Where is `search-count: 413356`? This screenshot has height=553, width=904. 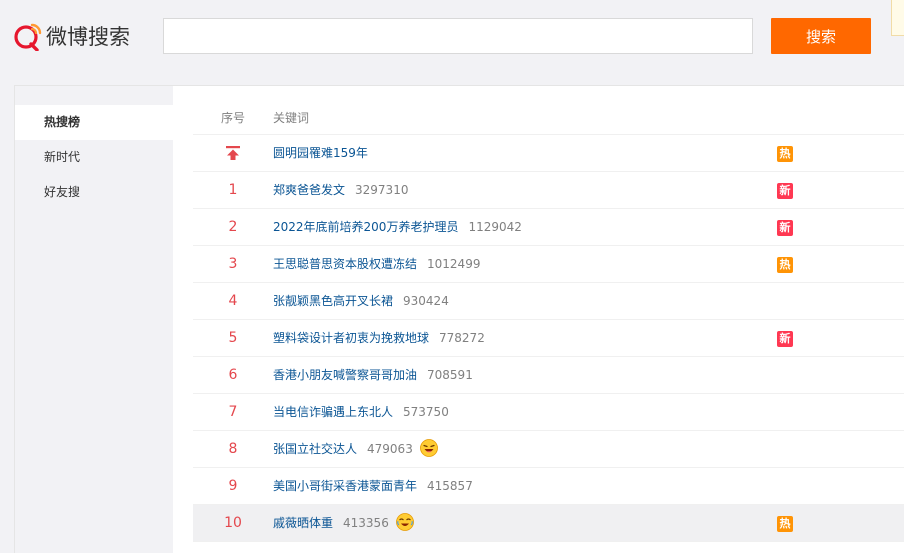
search-count: 413356 is located at coordinates (366, 523).